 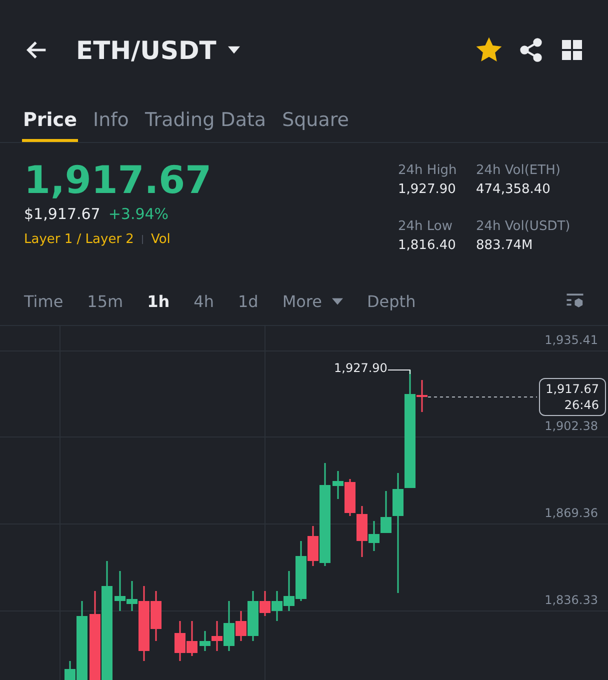 What do you see at coordinates (519, 170) in the screenshot?
I see `stat-label: 24h Vol(ETH)` at bounding box center [519, 170].